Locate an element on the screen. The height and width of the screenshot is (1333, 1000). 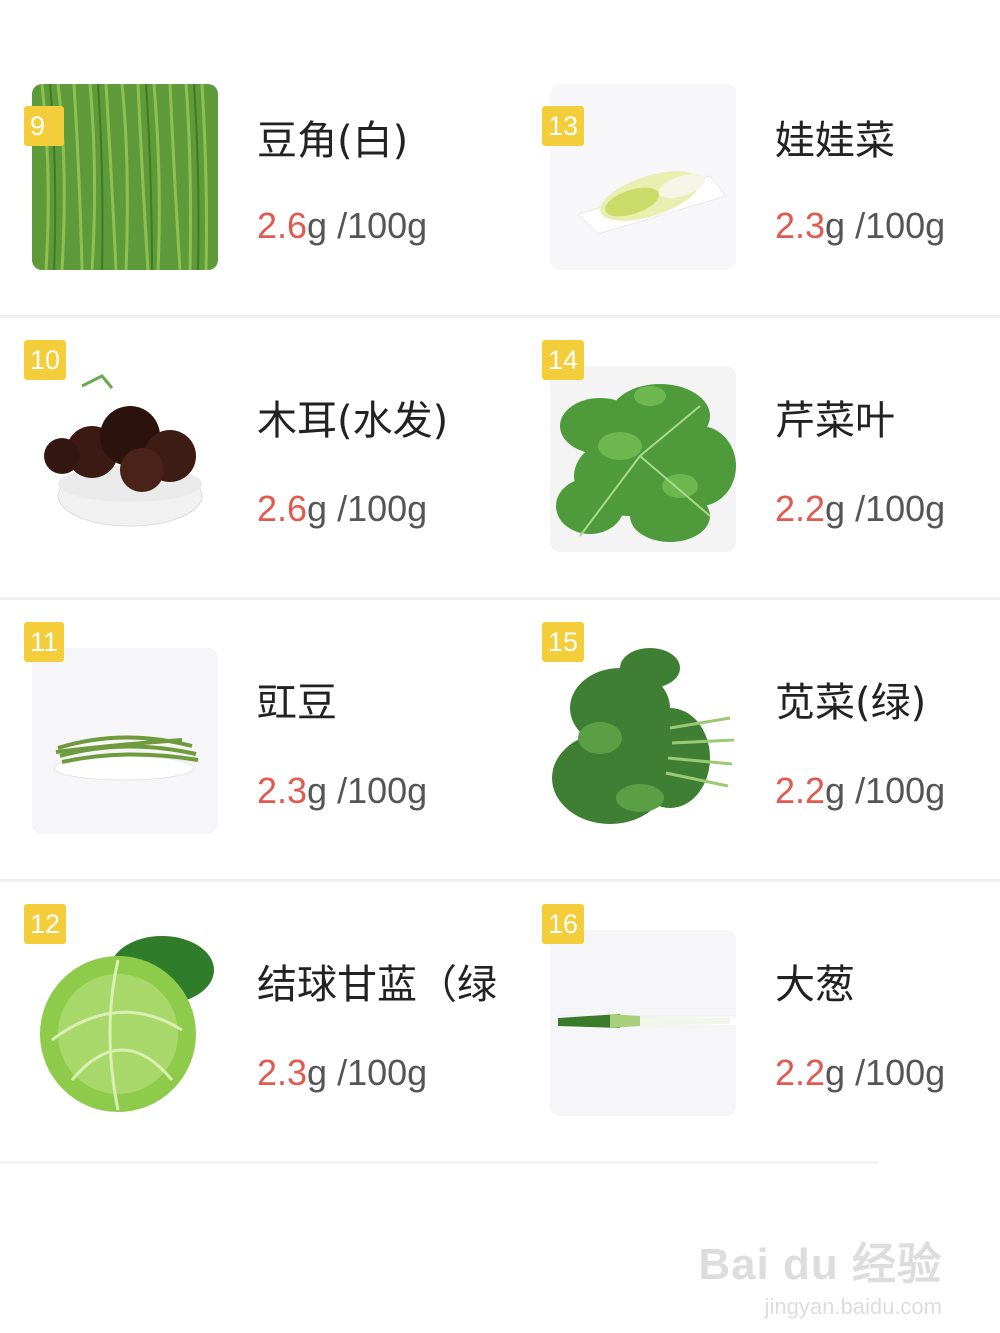
rank-badge: 9 is located at coordinates (44, 126).